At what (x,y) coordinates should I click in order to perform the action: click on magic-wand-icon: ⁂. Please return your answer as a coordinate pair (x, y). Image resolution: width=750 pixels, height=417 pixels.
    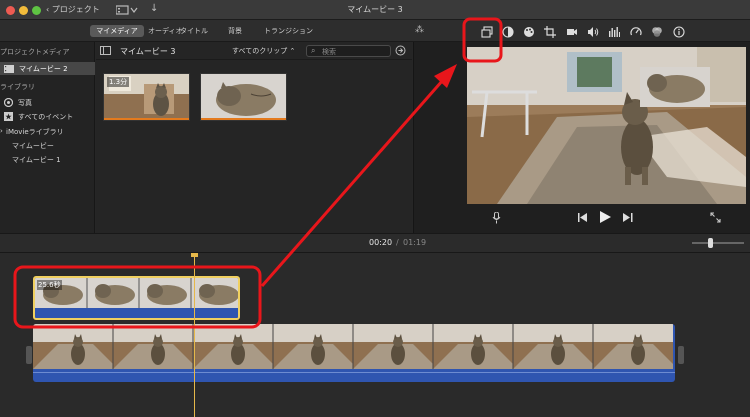
    Looking at the image, I should click on (419, 30).